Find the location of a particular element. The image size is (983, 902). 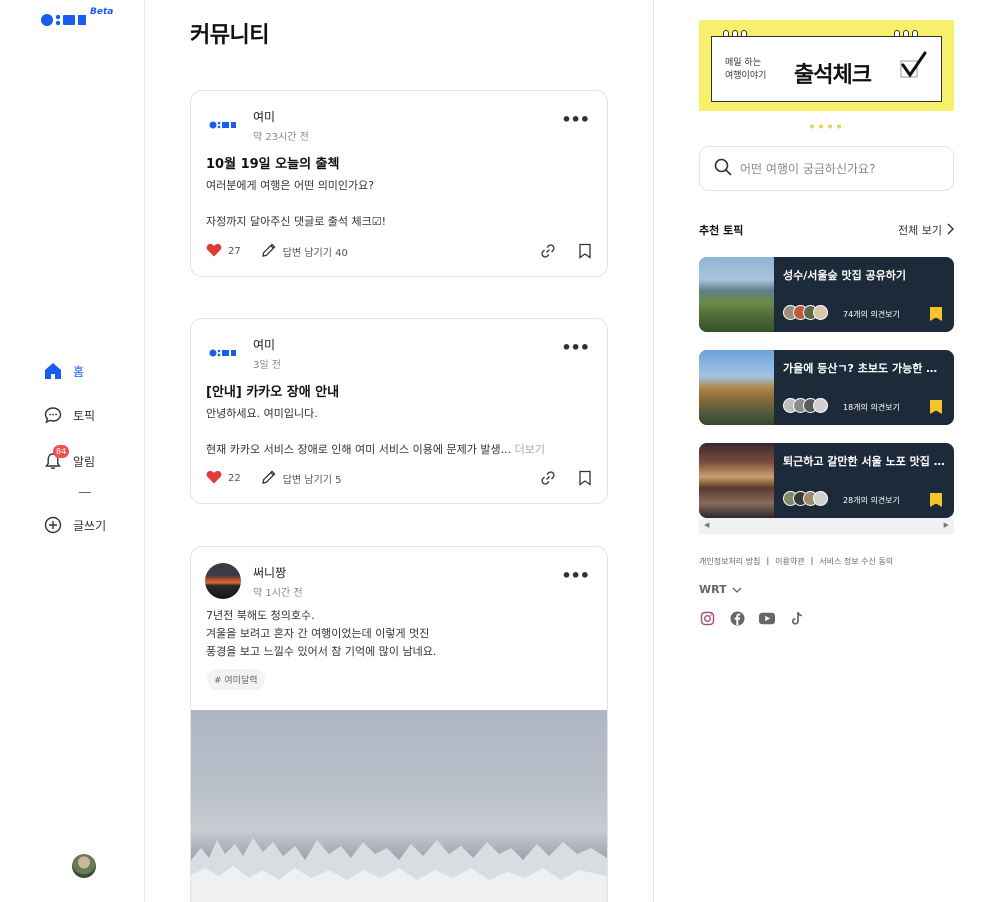

post-actions: 27 답변 남기기 40 is located at coordinates (399, 251).